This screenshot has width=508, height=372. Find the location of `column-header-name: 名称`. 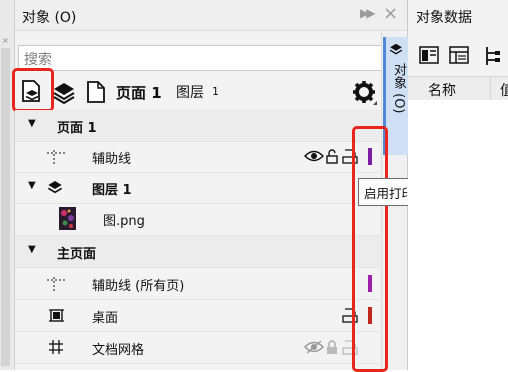

column-header-name: 名称 is located at coordinates (442, 90).